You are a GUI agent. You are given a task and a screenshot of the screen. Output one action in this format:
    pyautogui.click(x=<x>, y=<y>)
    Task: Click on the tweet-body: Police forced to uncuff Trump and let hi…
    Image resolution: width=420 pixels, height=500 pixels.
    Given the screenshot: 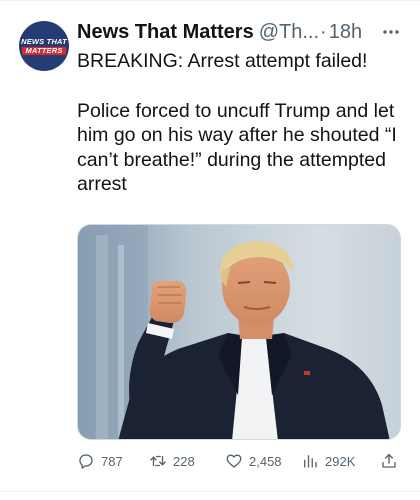 What is the action you would take?
    pyautogui.click(x=237, y=147)
    